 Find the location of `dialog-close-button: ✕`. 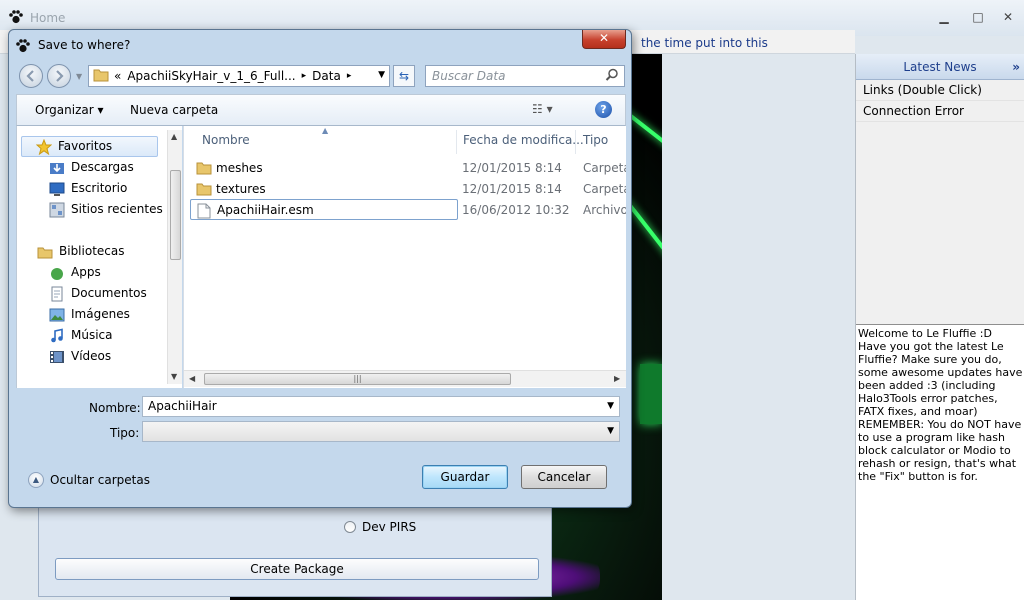

dialog-close-button: ✕ is located at coordinates (604, 39).